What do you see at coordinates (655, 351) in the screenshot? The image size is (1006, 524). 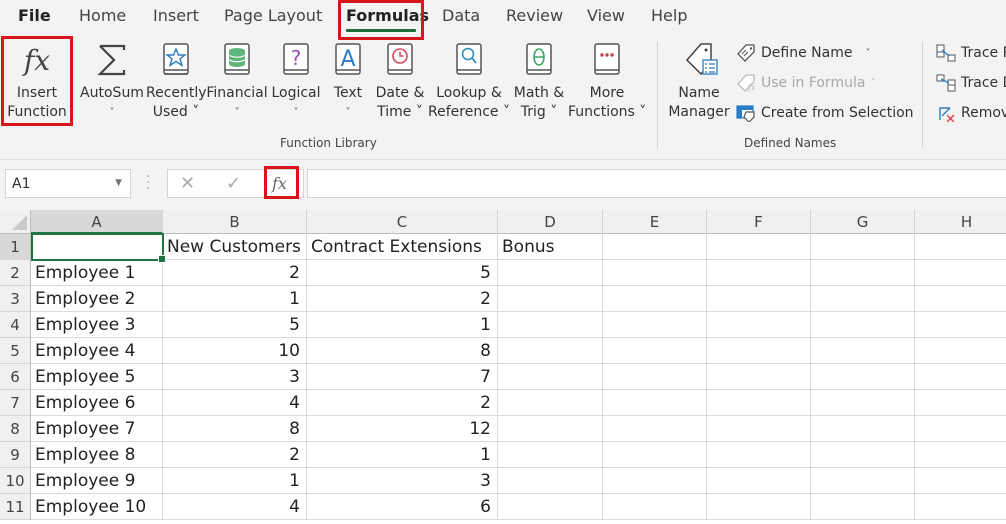 I see `cell-e5` at bounding box center [655, 351].